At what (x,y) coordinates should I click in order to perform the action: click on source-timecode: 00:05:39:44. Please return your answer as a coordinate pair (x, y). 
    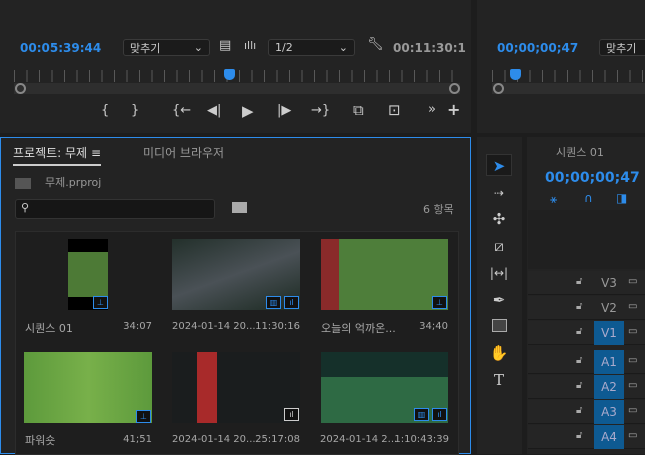
    Looking at the image, I should click on (60, 48).